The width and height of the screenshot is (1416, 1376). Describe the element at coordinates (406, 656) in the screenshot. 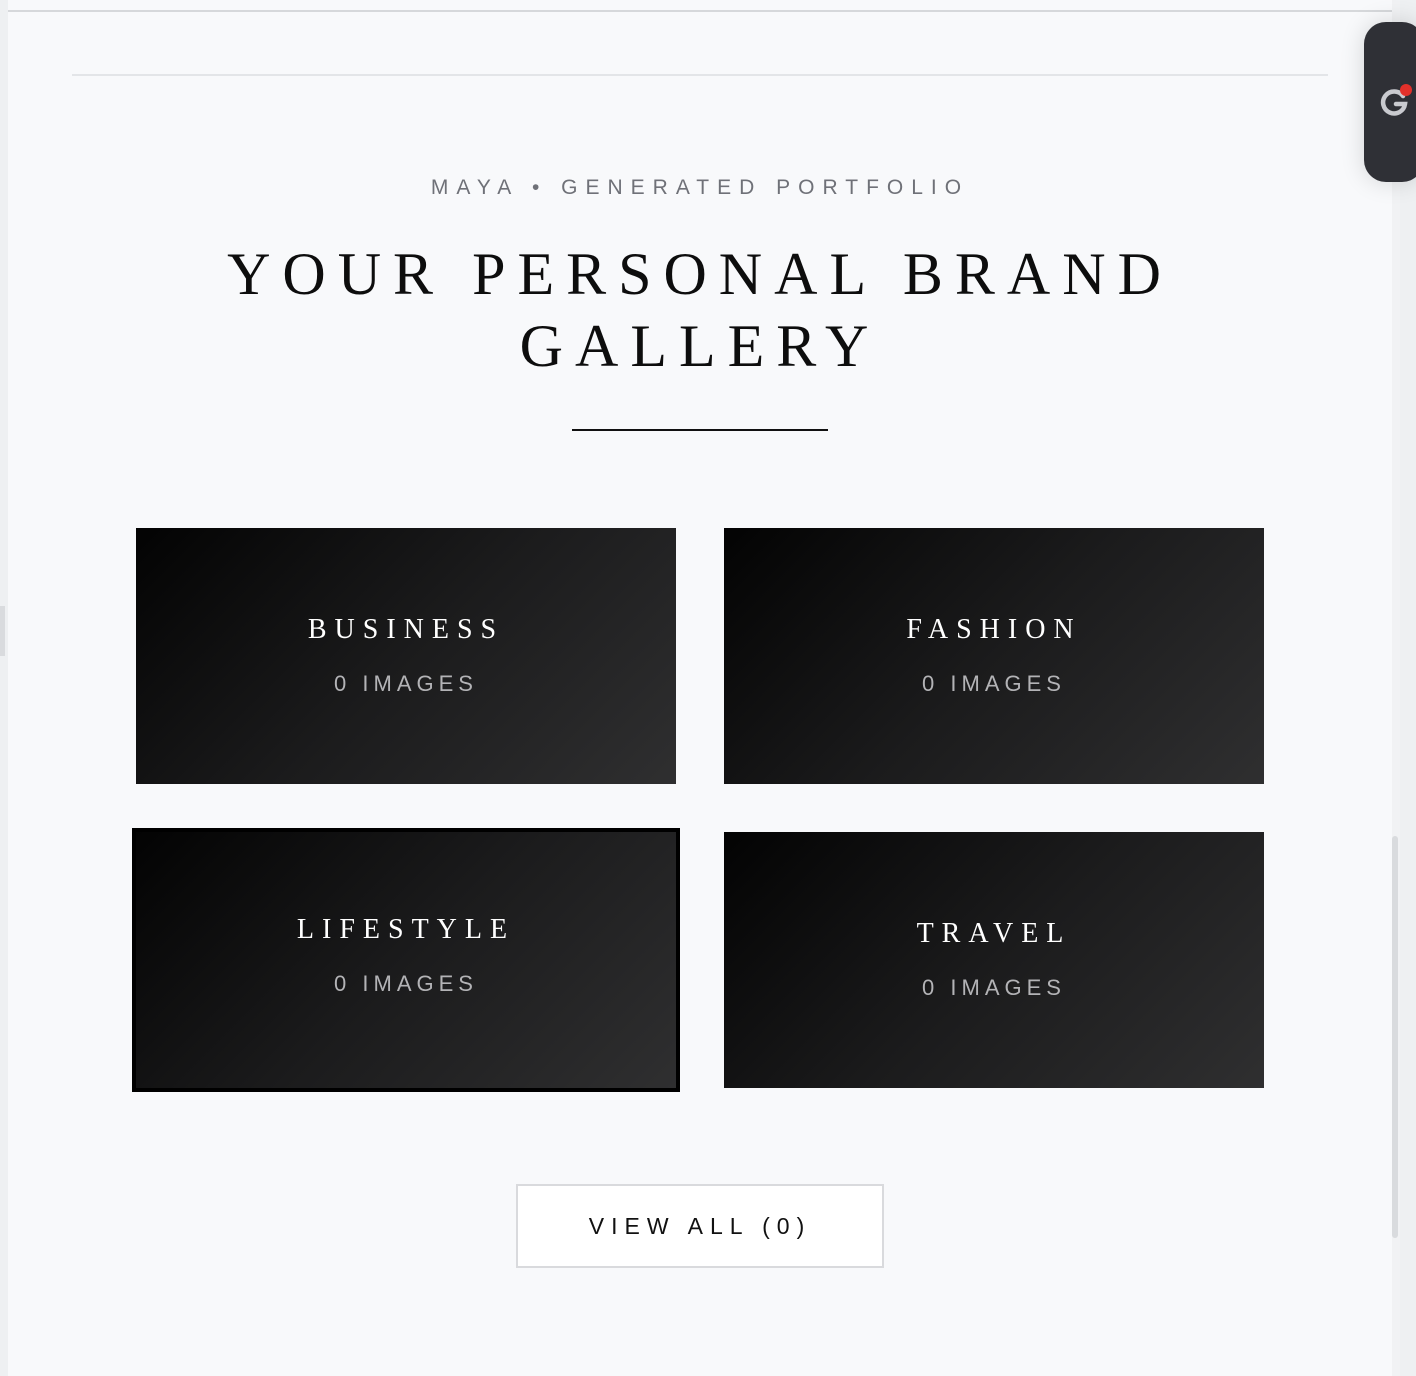

I see `category-card-business: BUSINESS 0 IMAGES` at that location.